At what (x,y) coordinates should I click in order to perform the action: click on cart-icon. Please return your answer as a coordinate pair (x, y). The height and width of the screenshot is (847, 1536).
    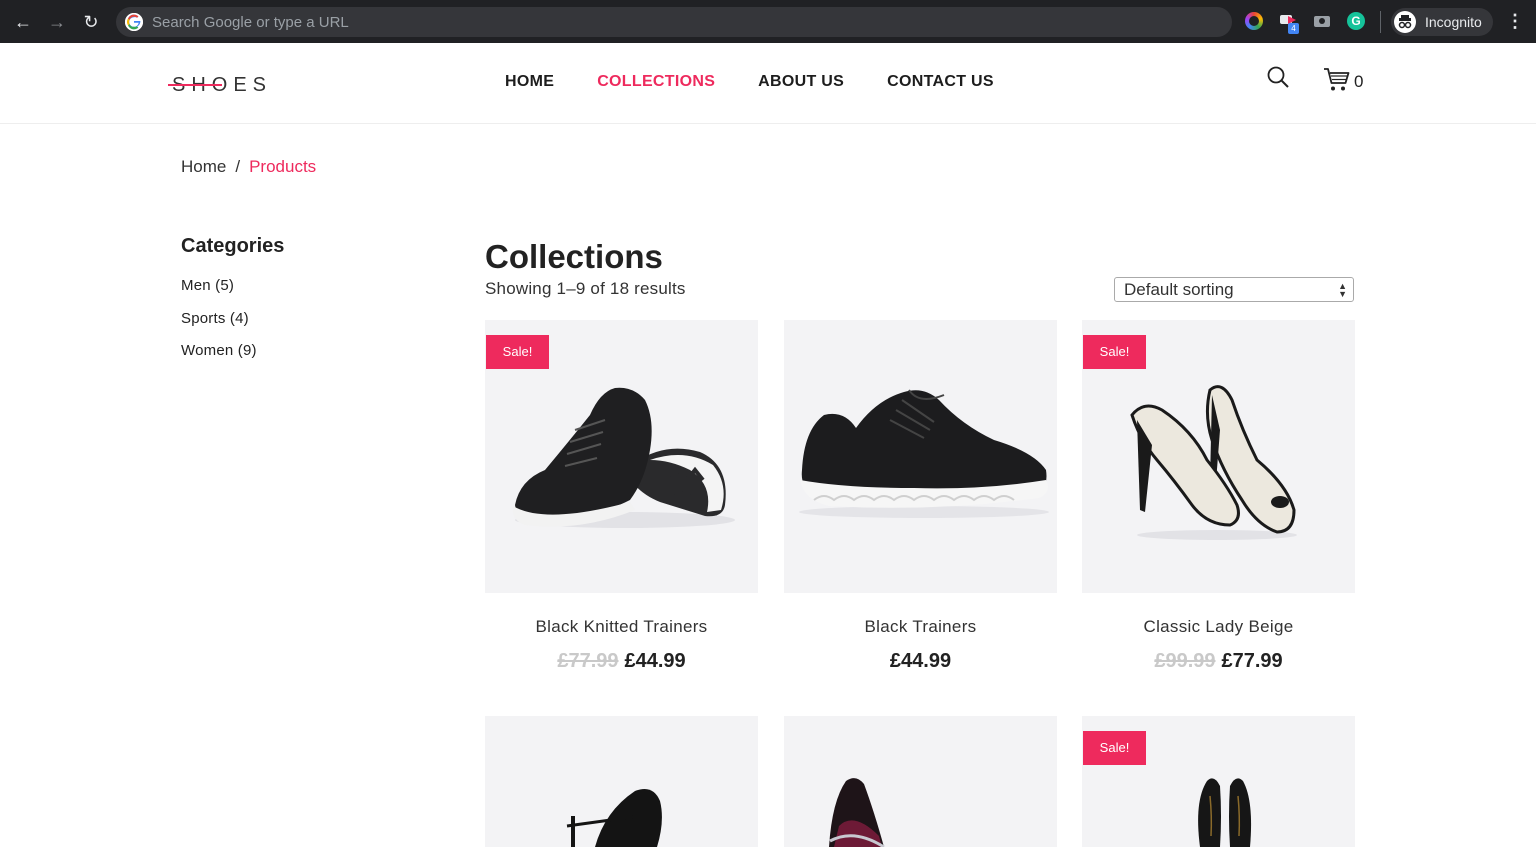
    Looking at the image, I should click on (1337, 80).